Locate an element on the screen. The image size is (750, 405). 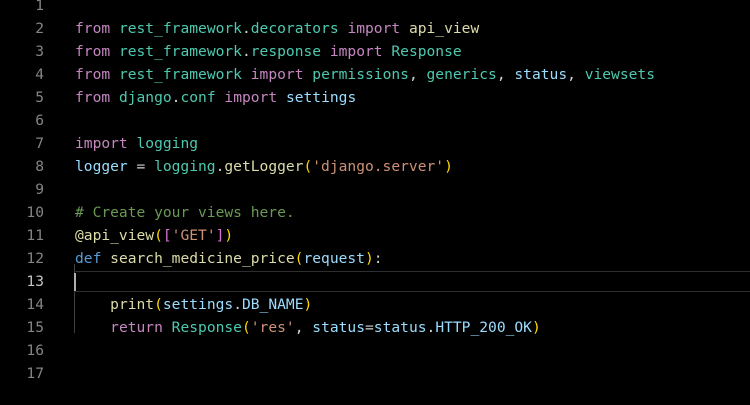
line-number: 4 is located at coordinates (39, 74).